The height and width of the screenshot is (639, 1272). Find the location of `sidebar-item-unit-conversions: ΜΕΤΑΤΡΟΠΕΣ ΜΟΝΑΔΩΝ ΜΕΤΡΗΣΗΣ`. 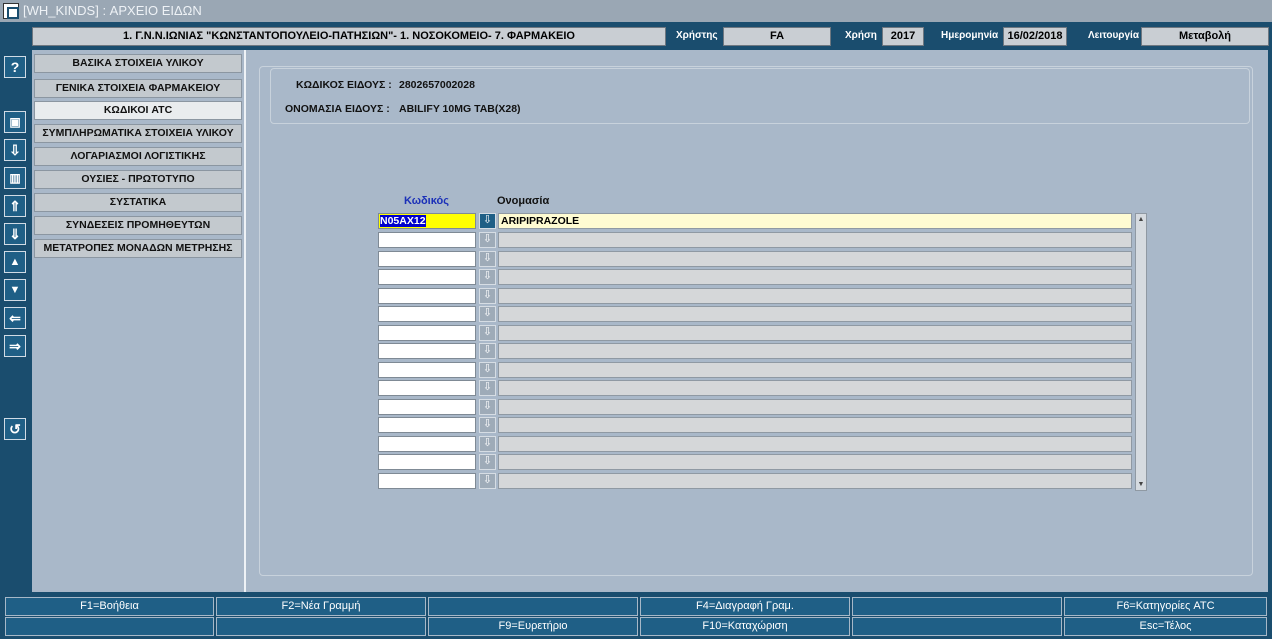

sidebar-item-unit-conversions: ΜΕΤΑΤΡΟΠΕΣ ΜΟΝΑΔΩΝ ΜΕΤΡΗΣΗΣ is located at coordinates (138, 248).